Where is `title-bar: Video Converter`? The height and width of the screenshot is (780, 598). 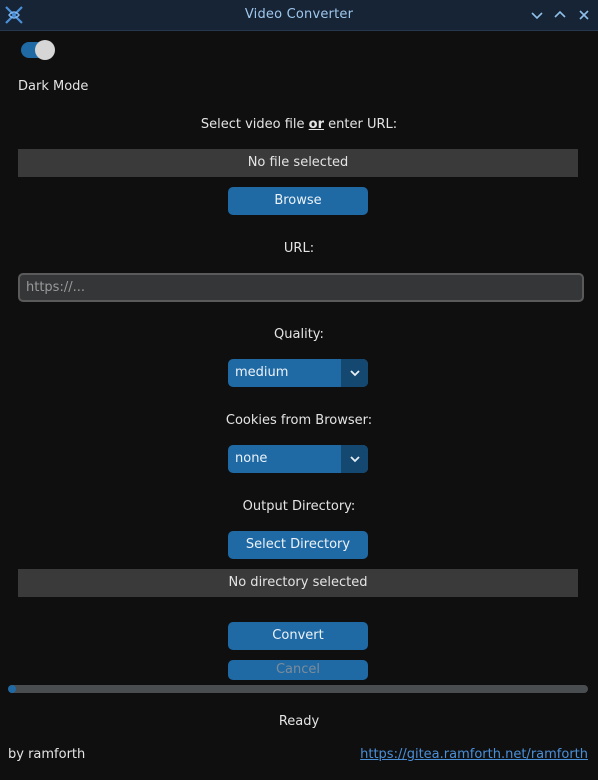
title-bar: Video Converter is located at coordinates (299, 15).